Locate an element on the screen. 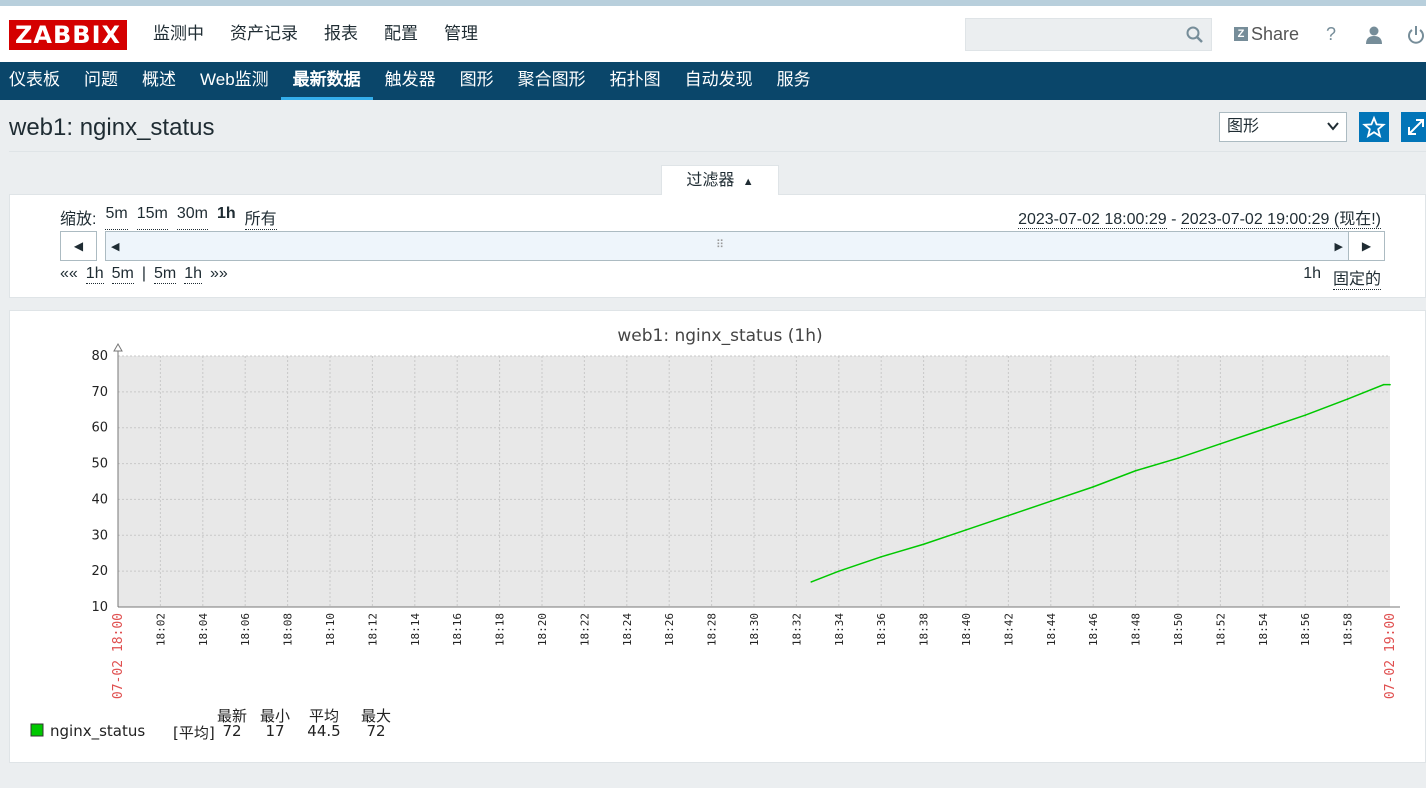  top-header: ZABBIX 监测中 资产记录 报表 配置 管理 Z Share ? is located at coordinates (713, 34).